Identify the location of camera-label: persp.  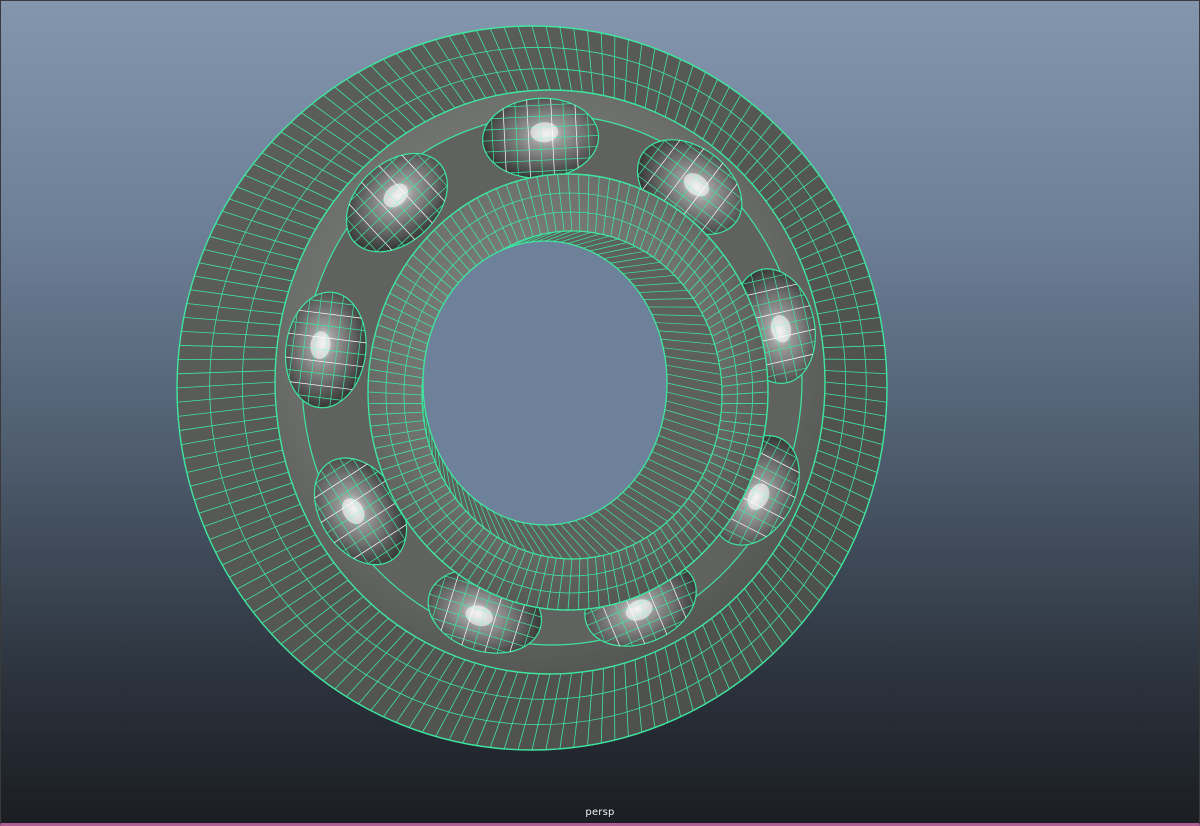
(600, 812).